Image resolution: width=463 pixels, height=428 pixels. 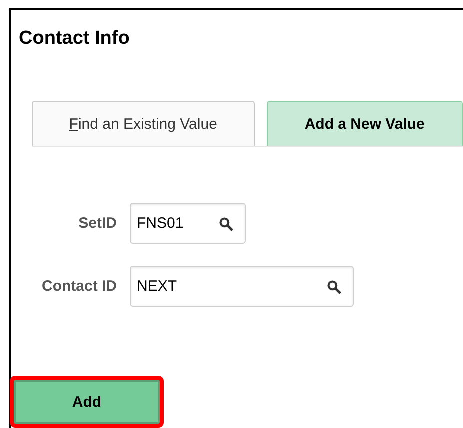 I want to click on field-label: SetID, so click(x=97, y=223).